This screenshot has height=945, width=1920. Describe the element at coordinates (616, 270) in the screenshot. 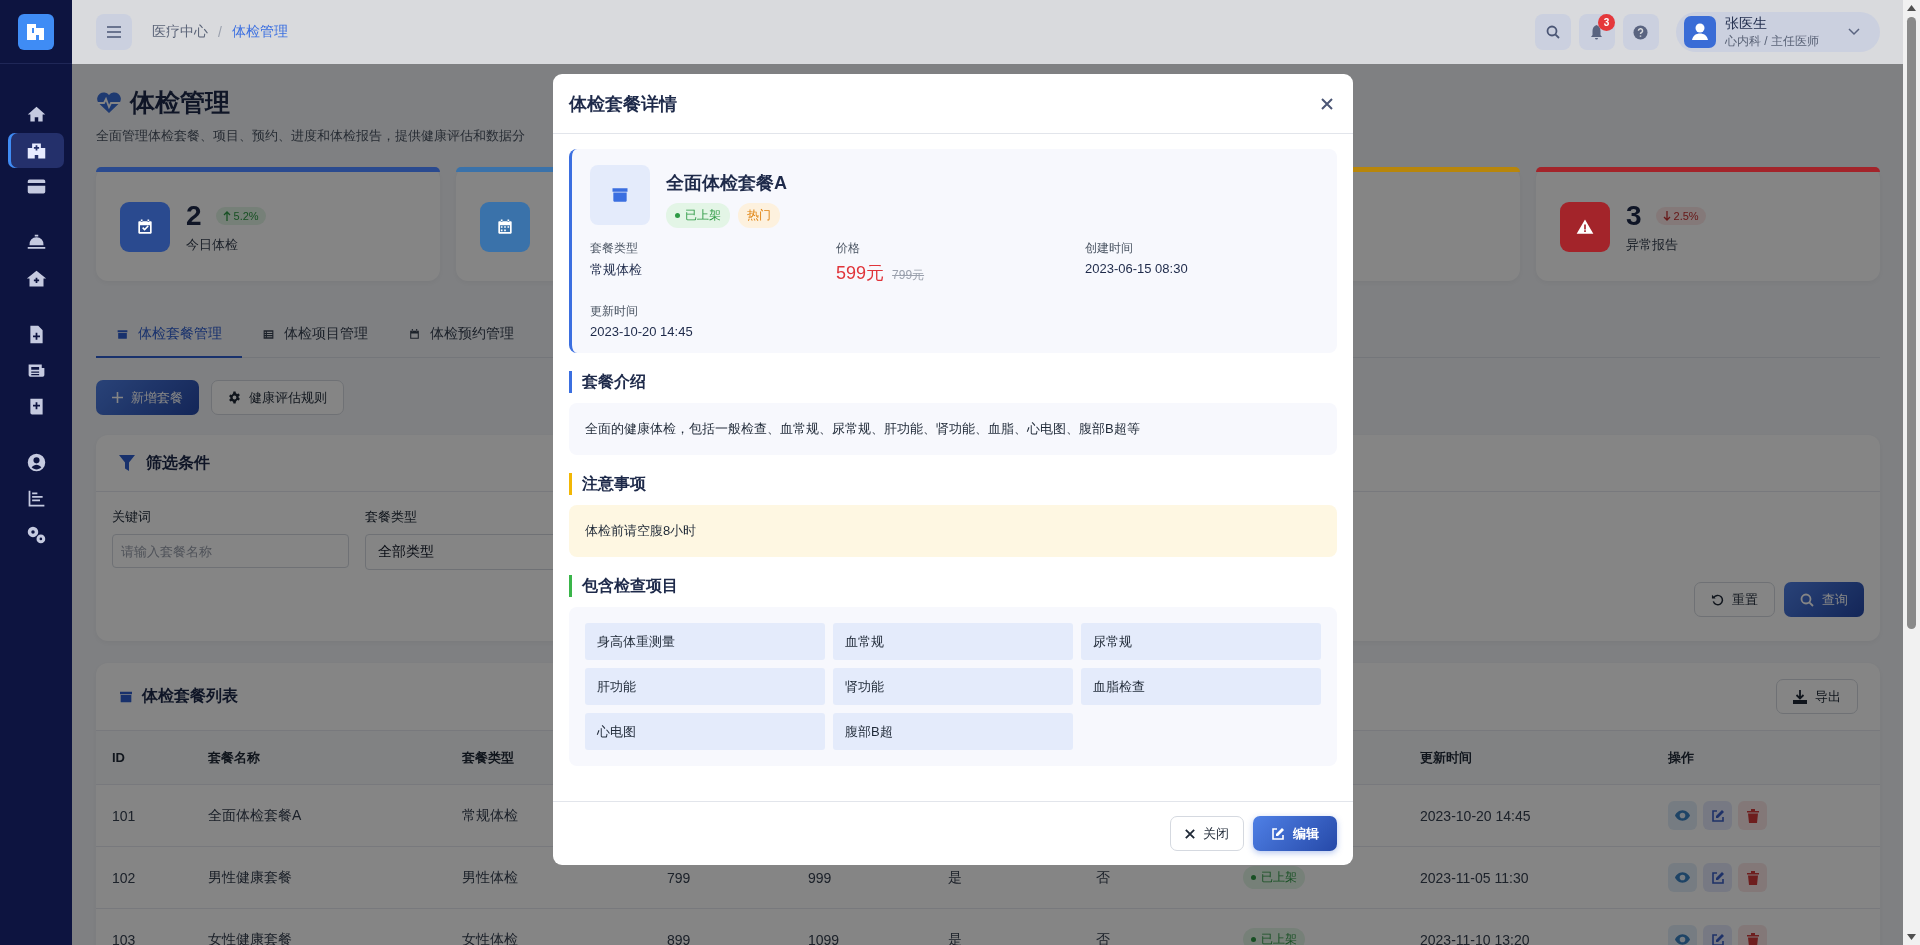

I see `field-value: 常规体检` at that location.